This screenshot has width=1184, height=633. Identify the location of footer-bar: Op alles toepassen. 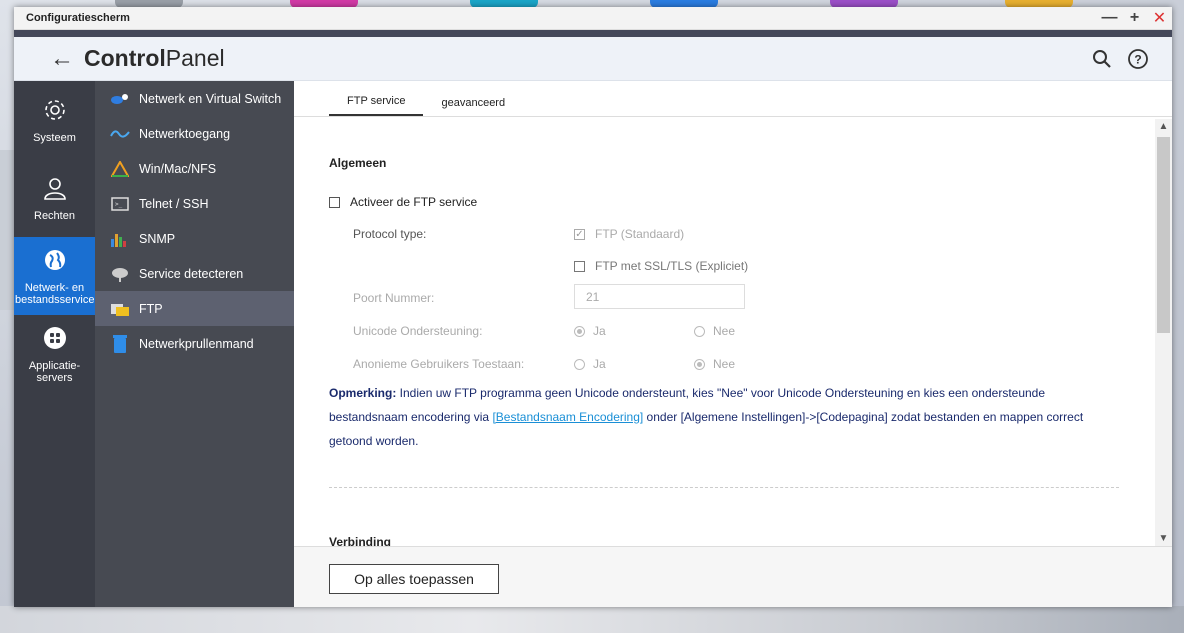
(733, 576).